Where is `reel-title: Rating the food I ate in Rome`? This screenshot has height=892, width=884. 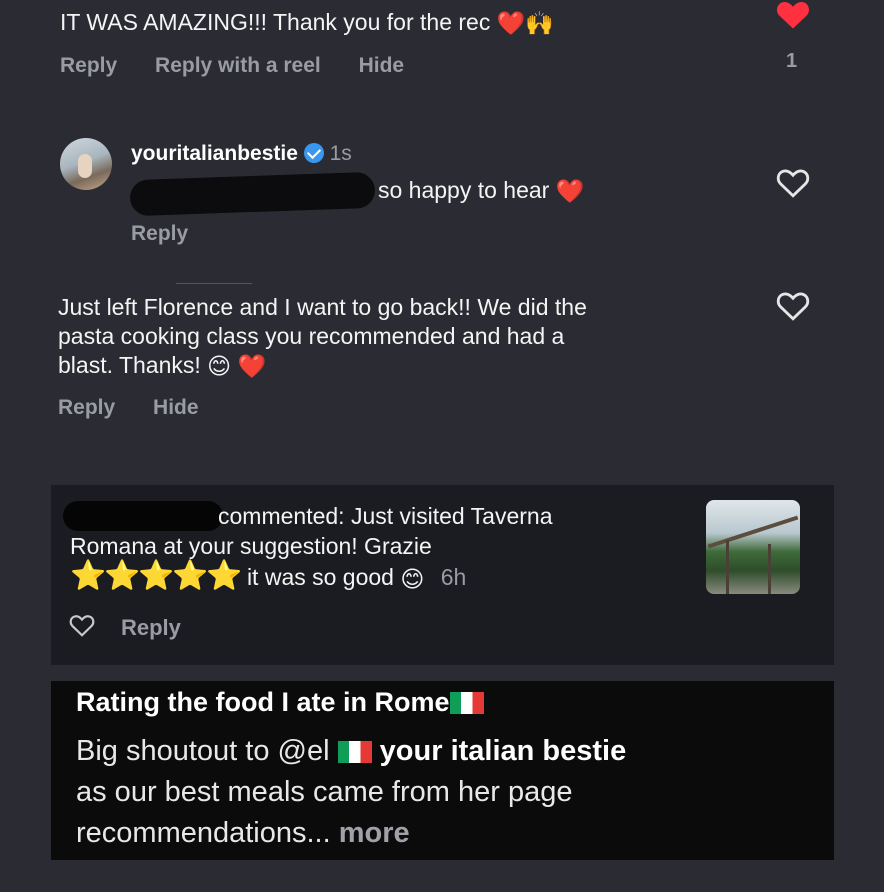
reel-title: Rating the food I ate in Rome is located at coordinates (280, 702).